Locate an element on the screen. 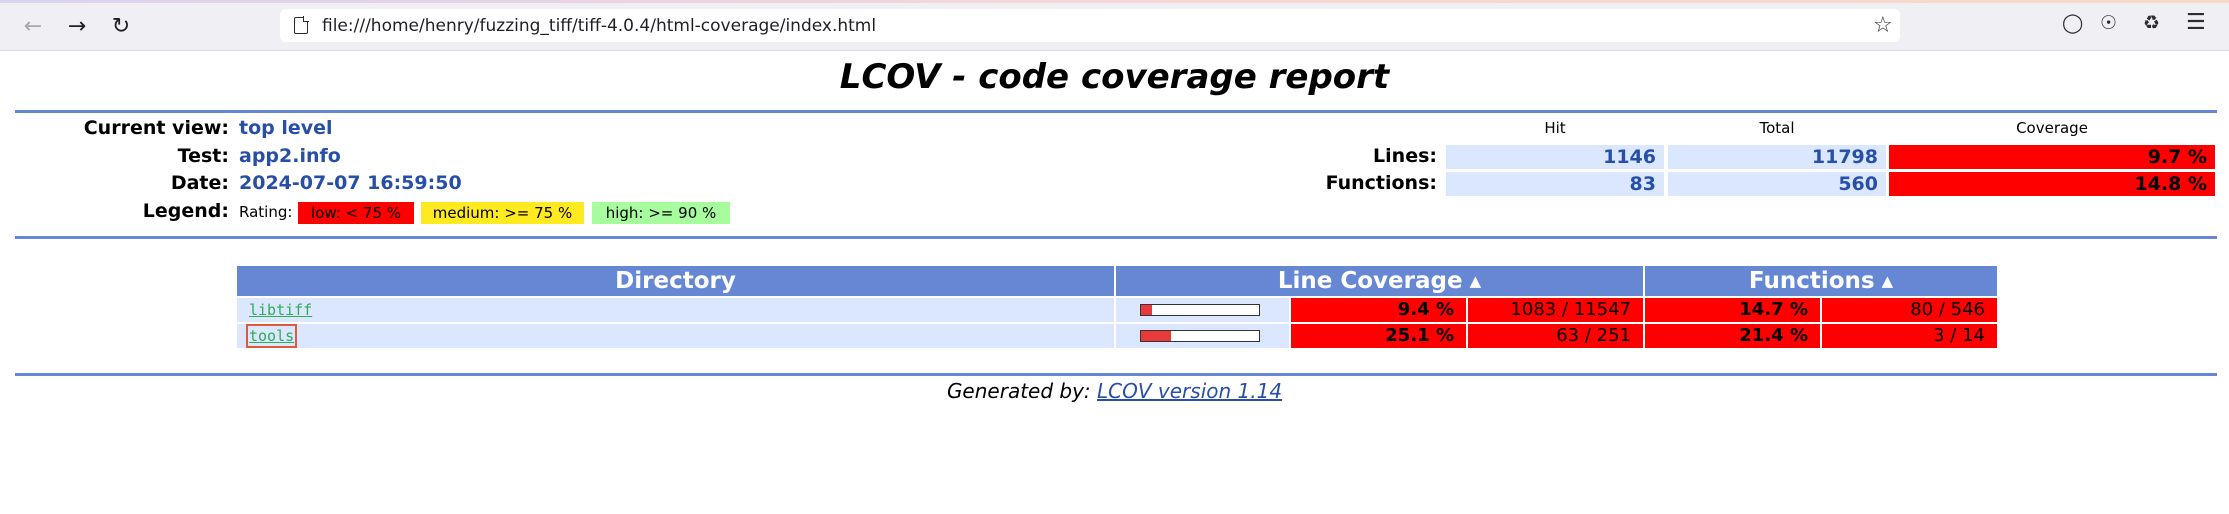 This screenshot has width=2229, height=514. legend-label: Legend: is located at coordinates (185, 211).